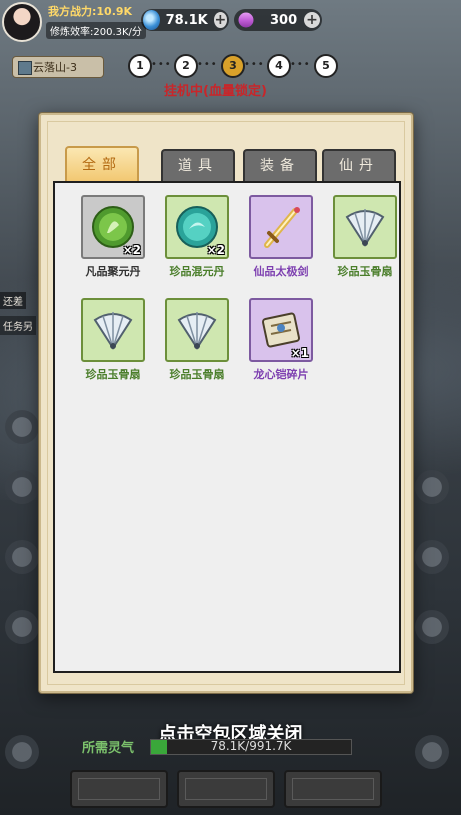 Image resolution: width=461 pixels, height=815 pixels. I want to click on currency-value: 78.1K, so click(186, 20).